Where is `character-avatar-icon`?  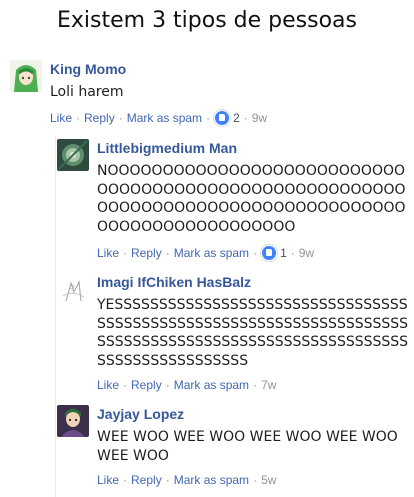
character-avatar-icon is located at coordinates (73, 421).